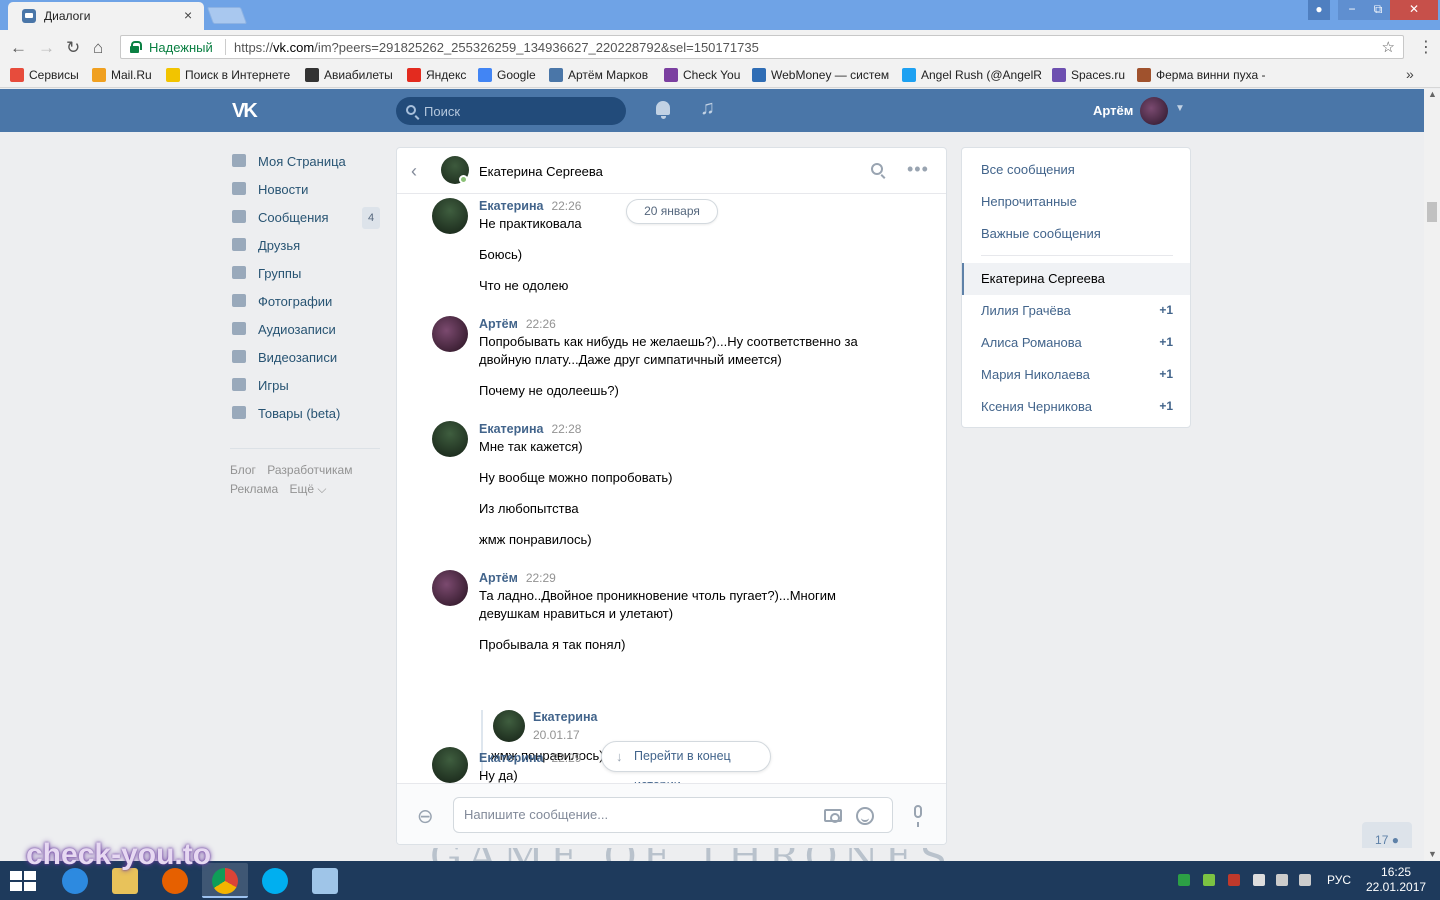  I want to click on header-user-name: Артём, so click(1113, 110).